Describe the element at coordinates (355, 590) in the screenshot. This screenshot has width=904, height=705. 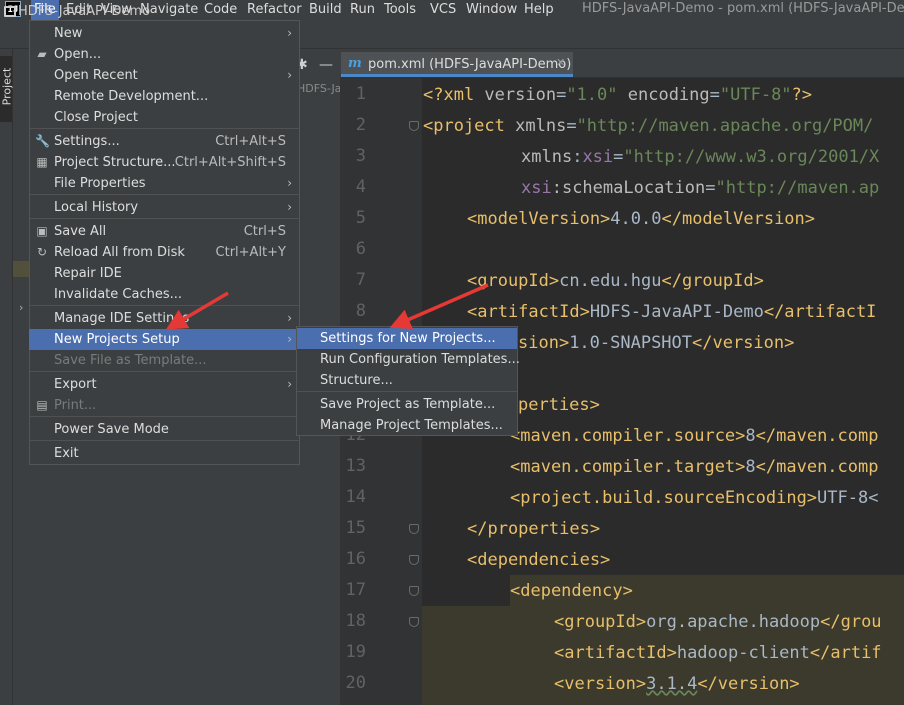
I see `line-number: 17` at that location.